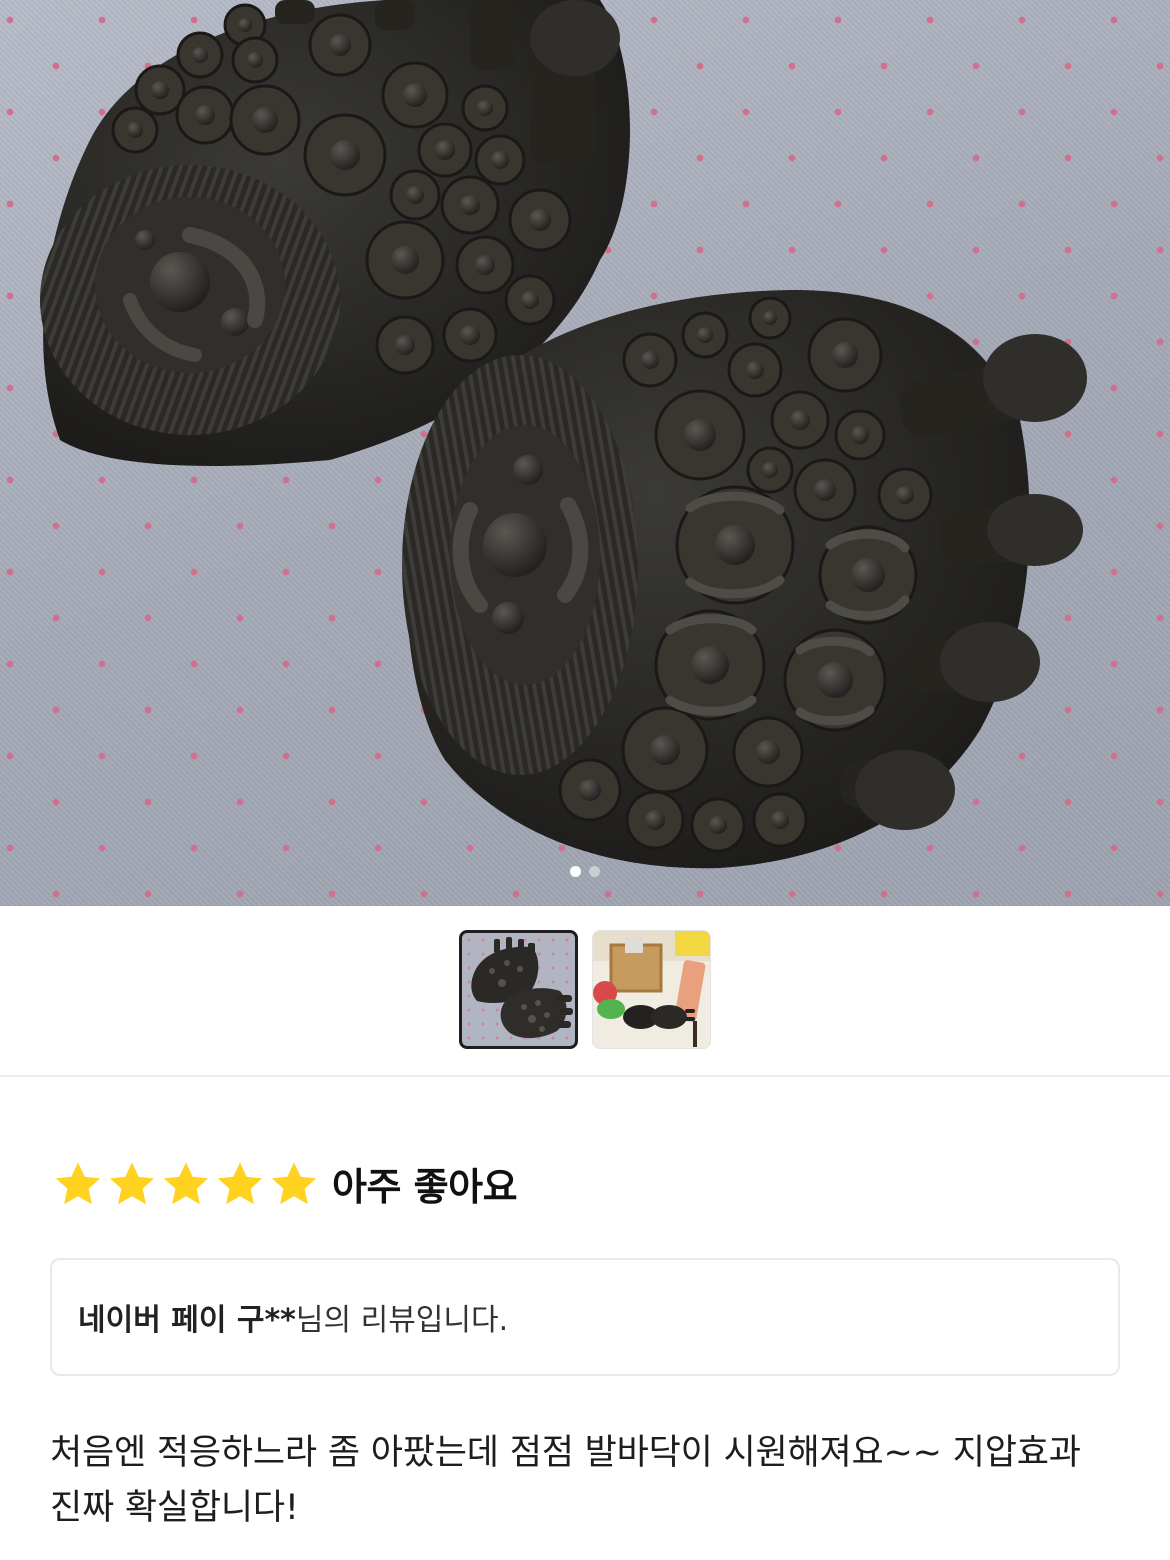 The width and height of the screenshot is (1170, 1560). What do you see at coordinates (585, 871) in the screenshot?
I see `carousel-indicator` at bounding box center [585, 871].